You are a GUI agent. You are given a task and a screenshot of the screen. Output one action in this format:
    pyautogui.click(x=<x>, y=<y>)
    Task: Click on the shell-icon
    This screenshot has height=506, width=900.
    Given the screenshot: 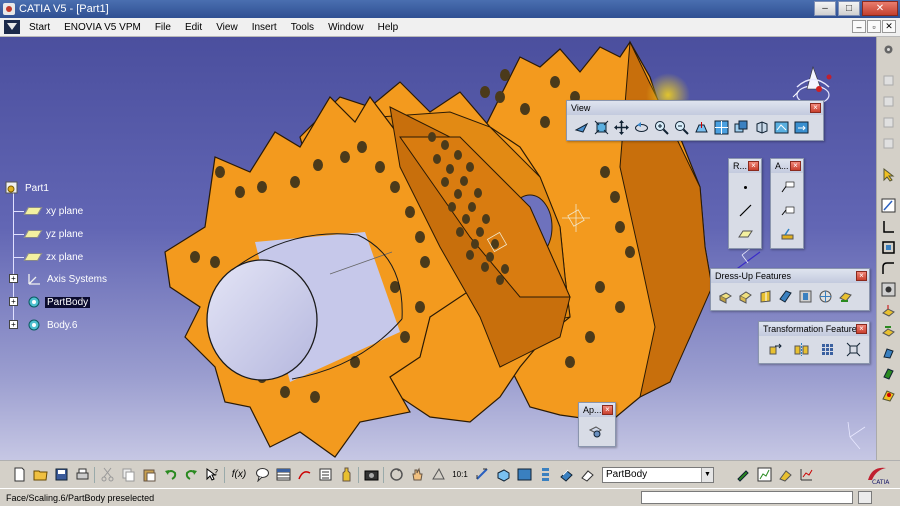 What is the action you would take?
    pyautogui.click(x=785, y=296)
    